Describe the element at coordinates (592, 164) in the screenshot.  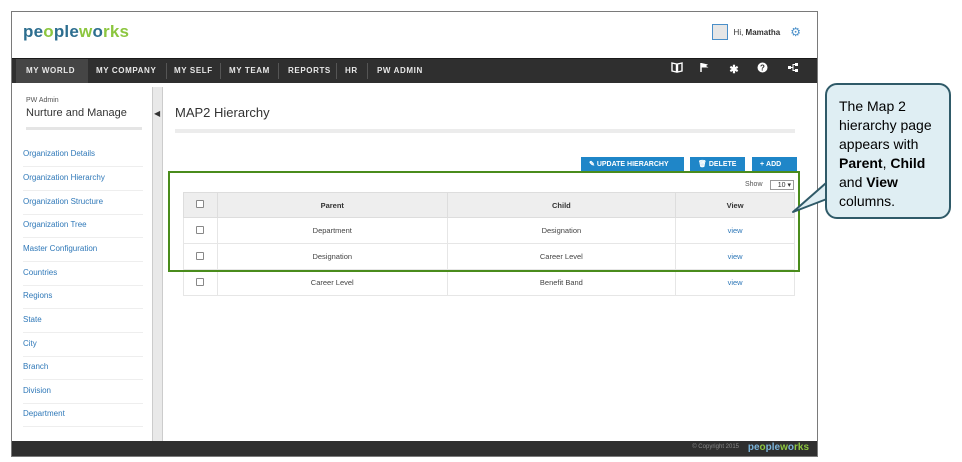
I see `pencil-icon: ✎` at that location.